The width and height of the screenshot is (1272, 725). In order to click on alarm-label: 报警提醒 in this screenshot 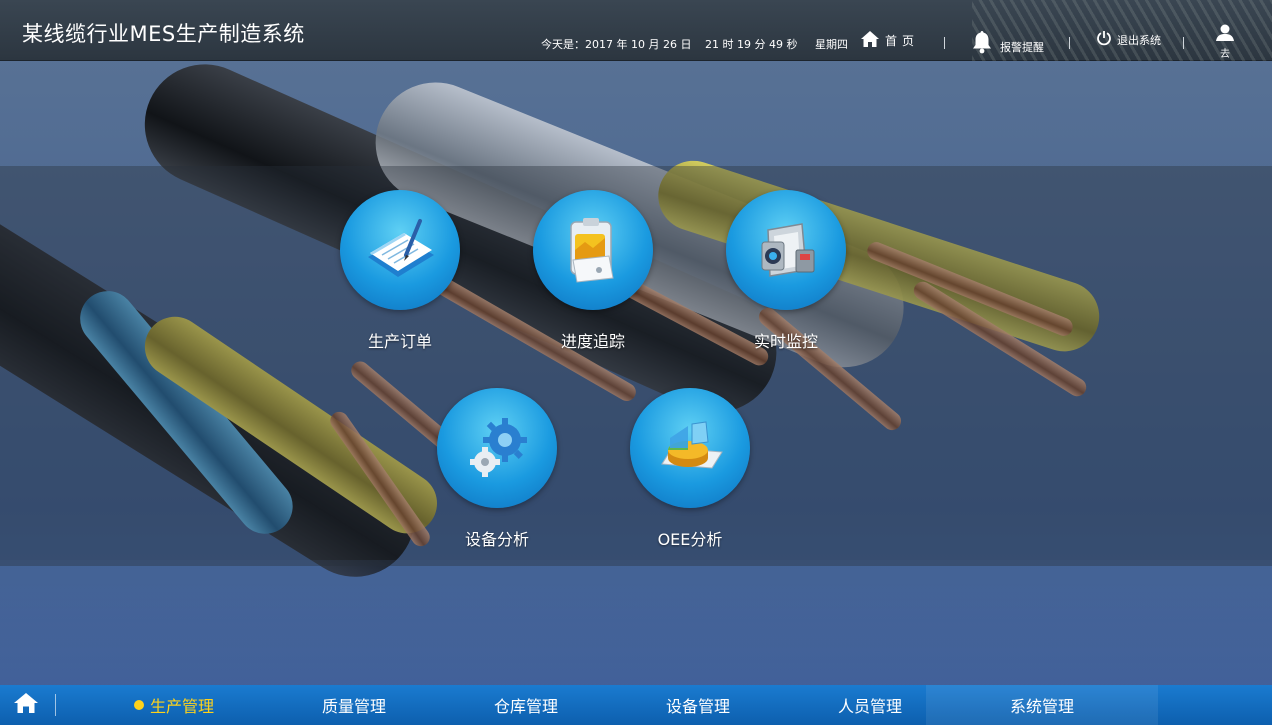, I will do `click(1022, 47)`.